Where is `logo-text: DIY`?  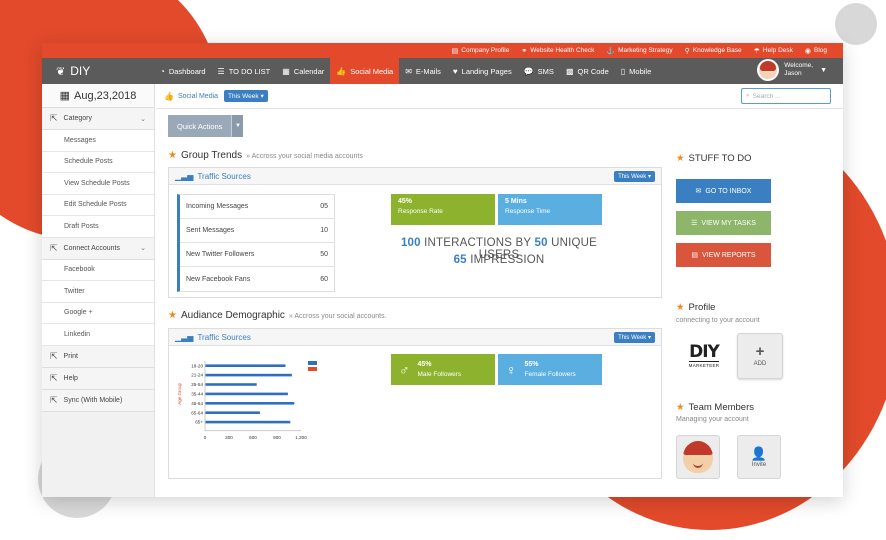
logo-text: DIY is located at coordinates (704, 352).